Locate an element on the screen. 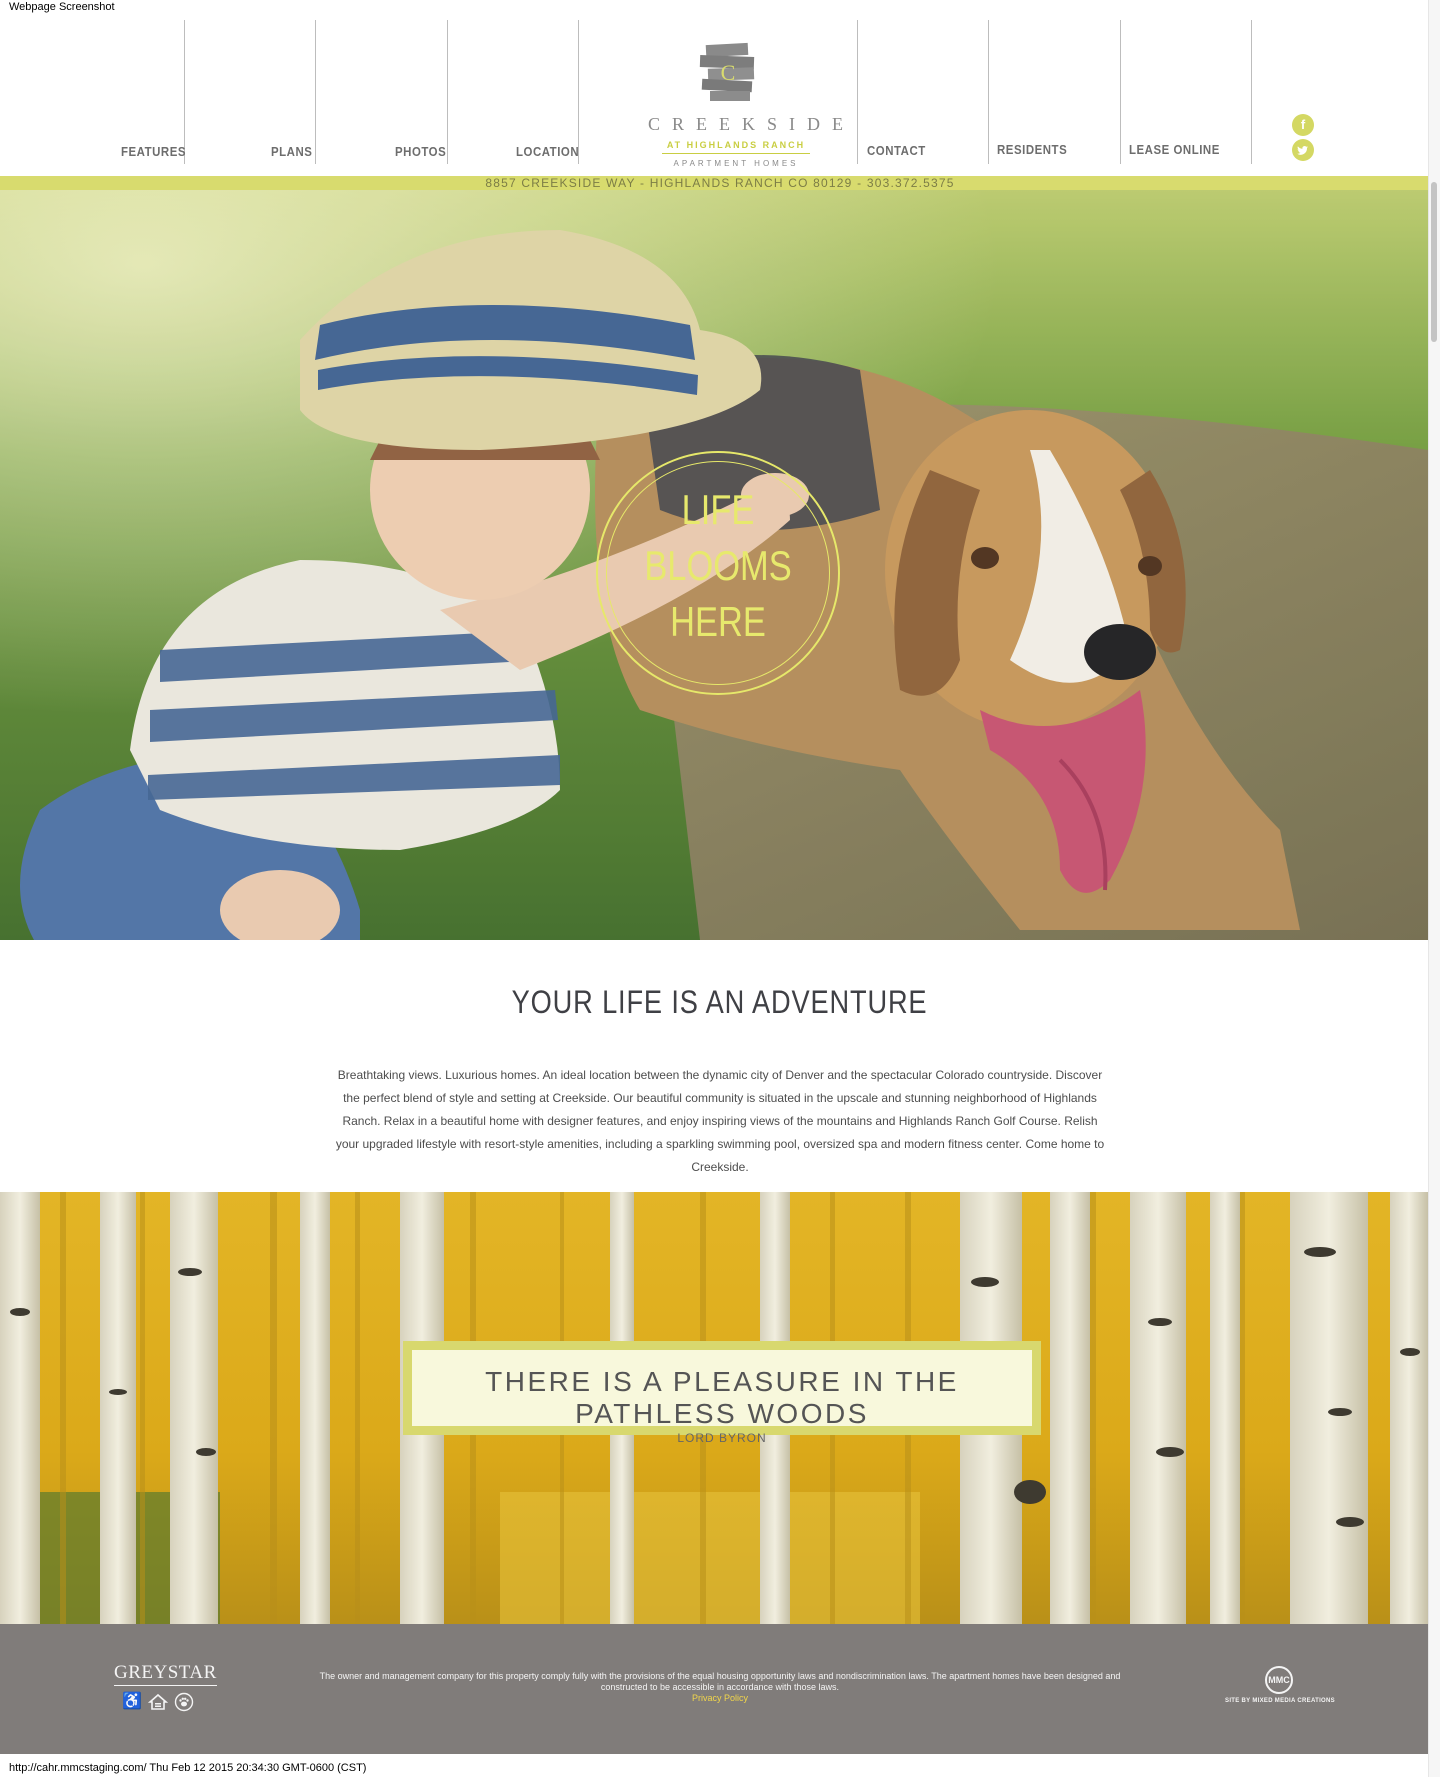 This screenshot has height=1777, width=1440. facebook-icon: f is located at coordinates (1303, 125).